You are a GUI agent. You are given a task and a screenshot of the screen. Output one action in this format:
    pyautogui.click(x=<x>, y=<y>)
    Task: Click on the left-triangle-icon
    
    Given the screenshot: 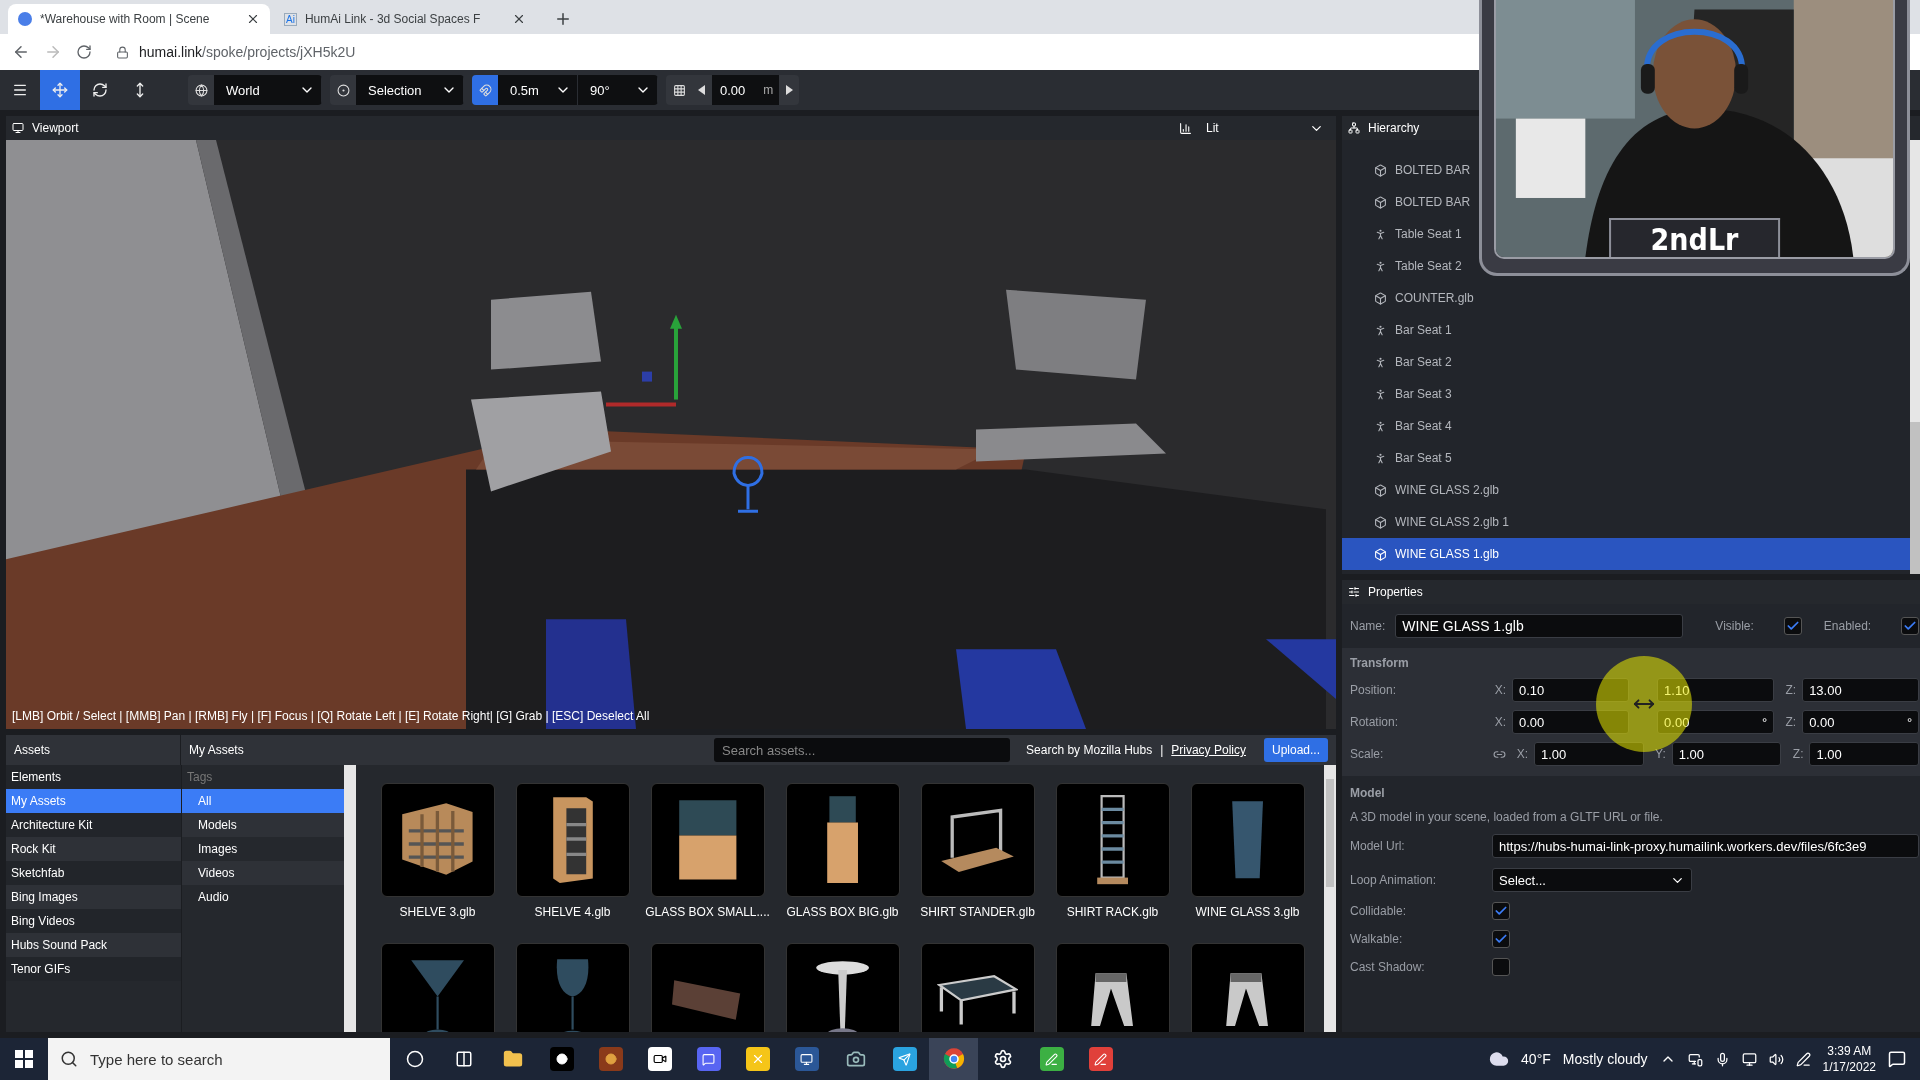 What is the action you would take?
    pyautogui.click(x=702, y=90)
    